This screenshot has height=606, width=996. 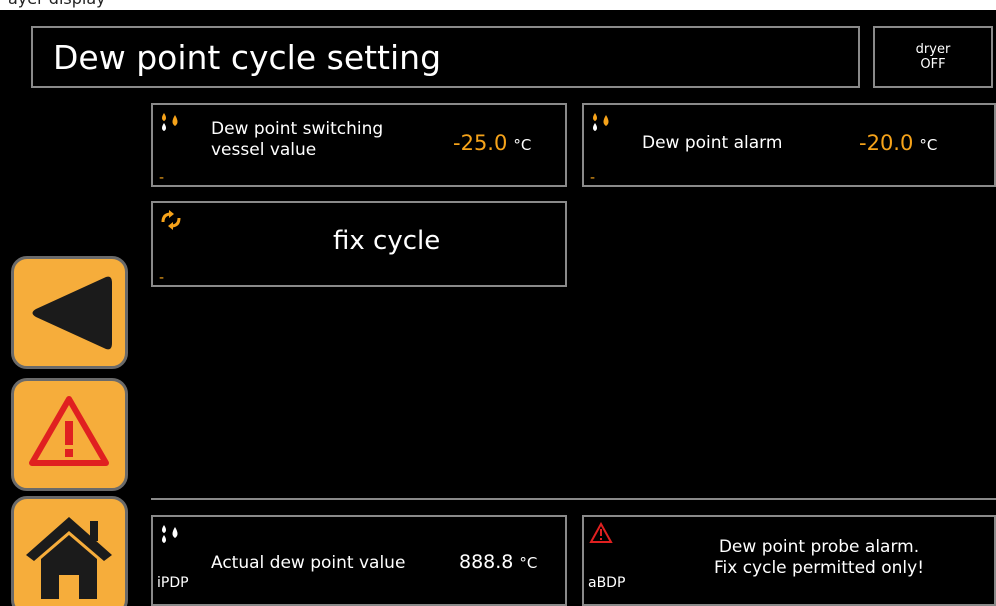 I want to click on page-title: Dew point cycle setting, so click(x=247, y=57).